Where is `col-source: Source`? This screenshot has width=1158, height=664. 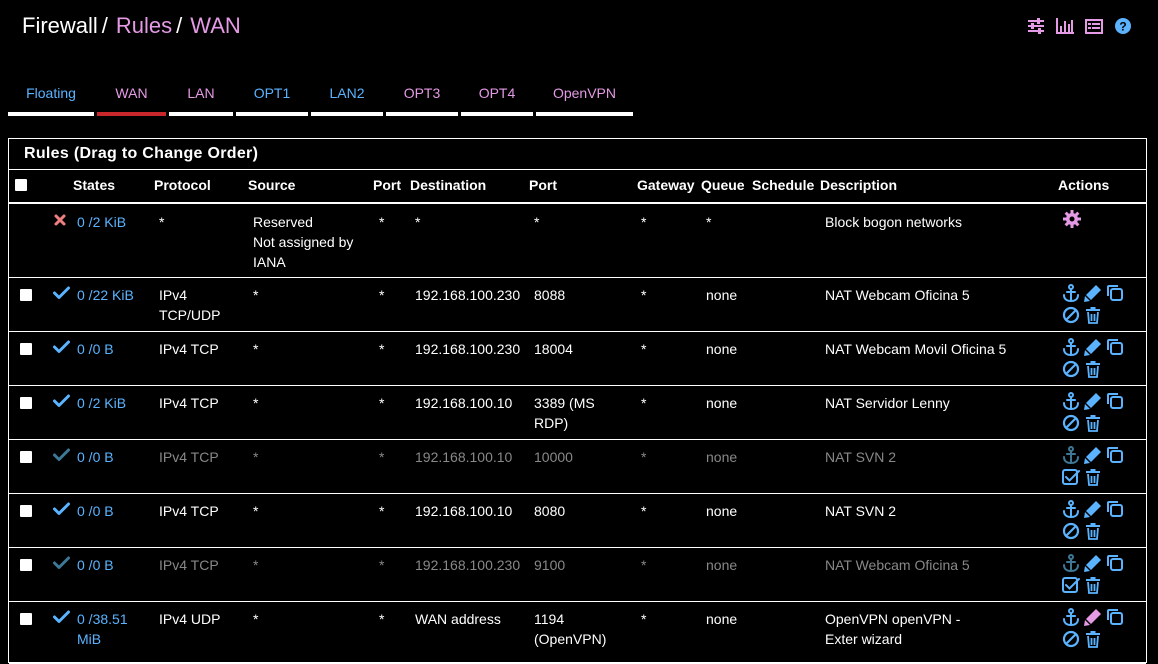 col-source: Source is located at coordinates (271, 185).